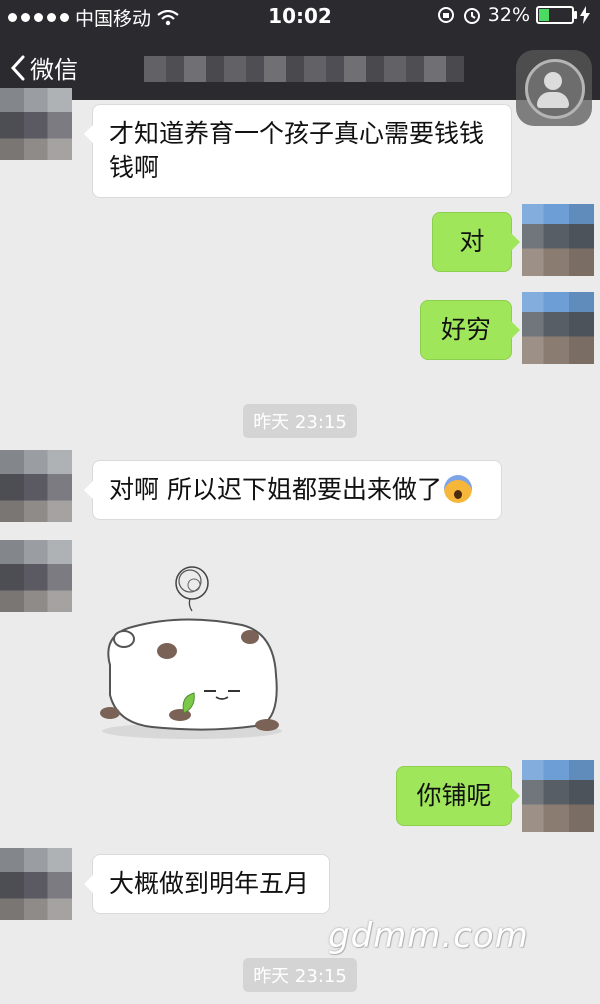 The width and height of the screenshot is (600, 1004). What do you see at coordinates (556, 15) in the screenshot?
I see `battery-icon` at bounding box center [556, 15].